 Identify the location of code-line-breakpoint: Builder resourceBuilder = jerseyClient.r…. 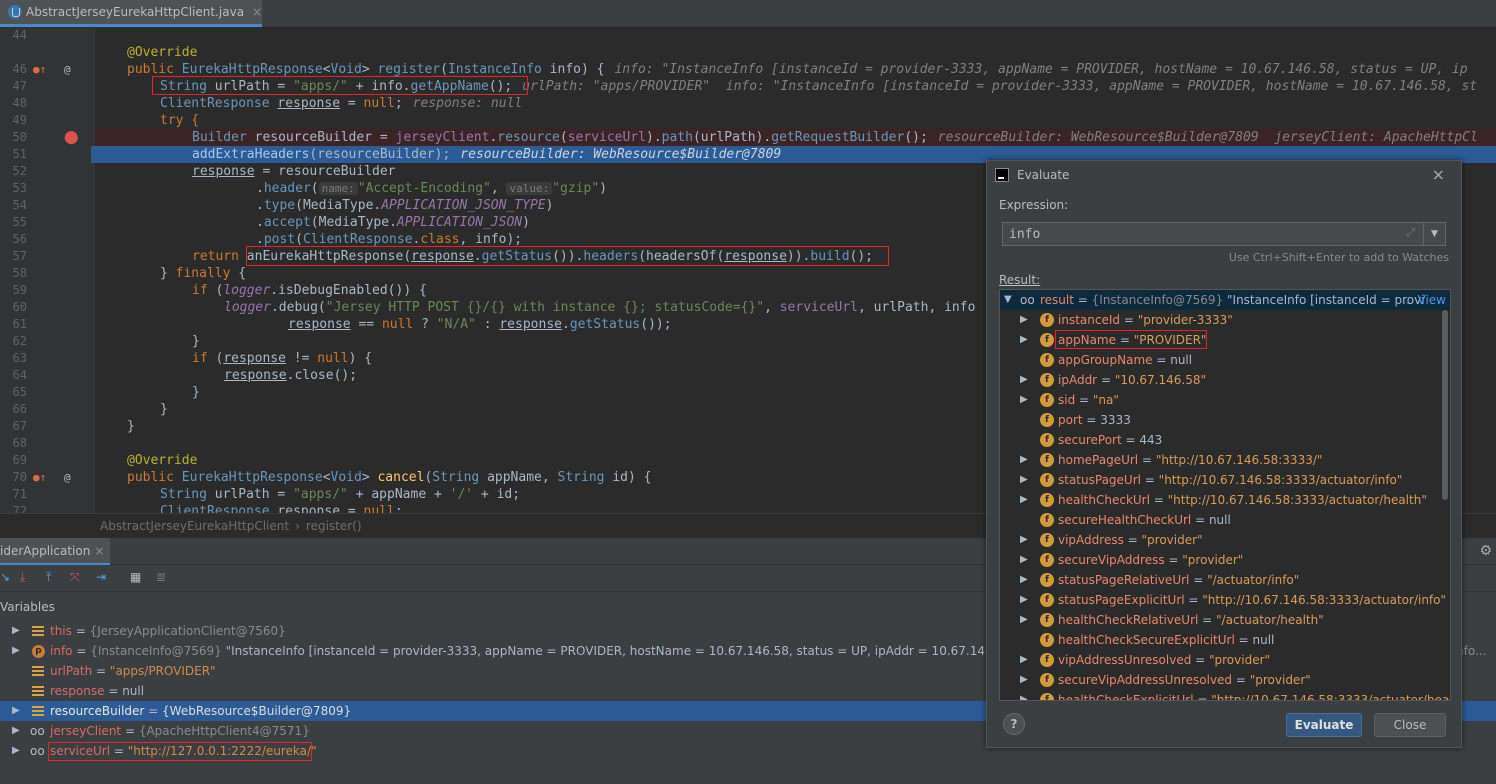
(795, 137).